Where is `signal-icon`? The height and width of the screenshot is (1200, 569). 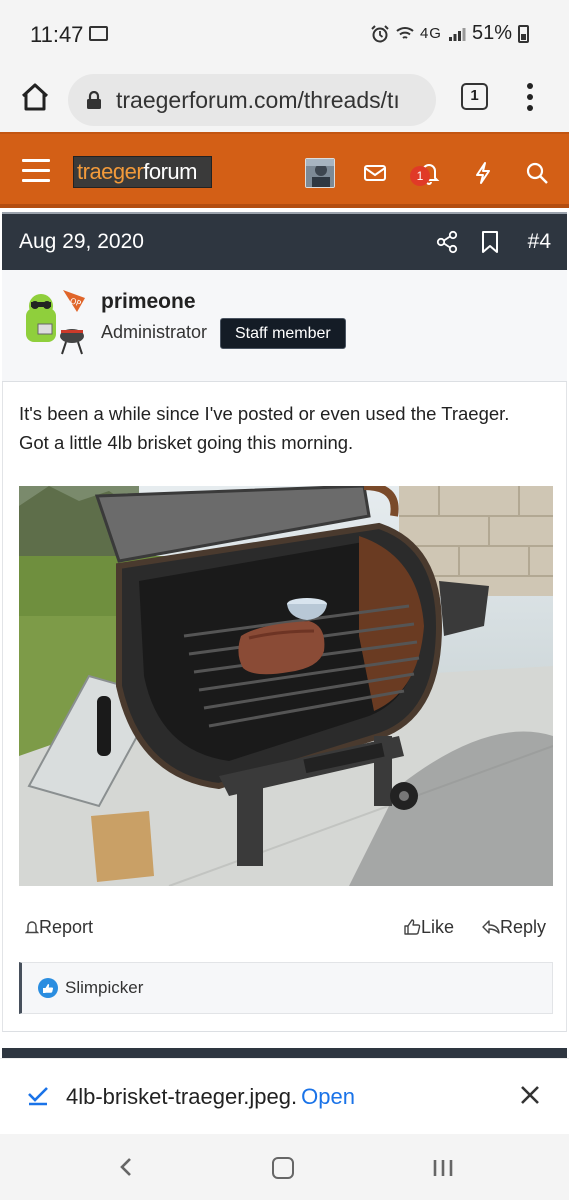
signal-icon is located at coordinates (457, 34).